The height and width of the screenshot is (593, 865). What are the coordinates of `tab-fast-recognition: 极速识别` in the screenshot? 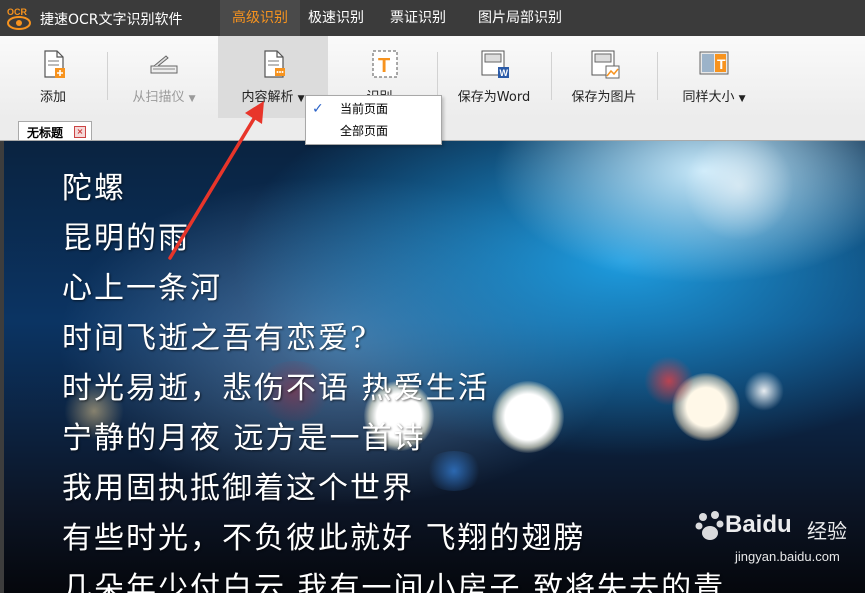 It's located at (342, 18).